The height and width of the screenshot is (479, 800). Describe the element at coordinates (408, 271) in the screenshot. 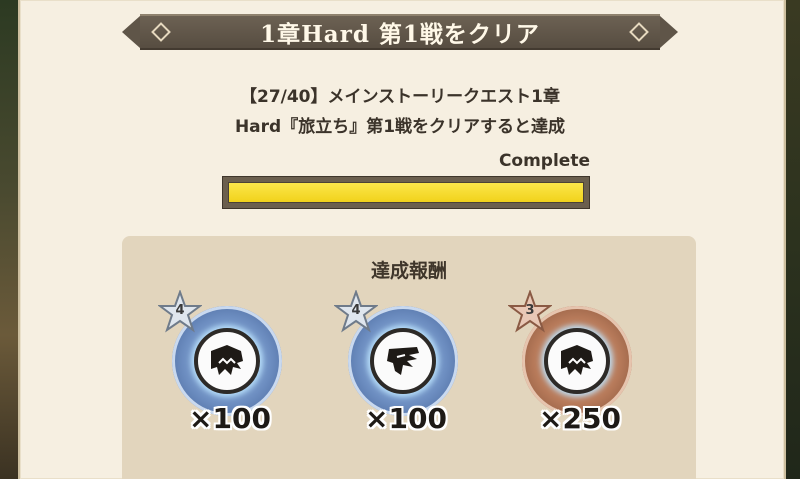

I see `reward-section-title: 達成報酬` at that location.